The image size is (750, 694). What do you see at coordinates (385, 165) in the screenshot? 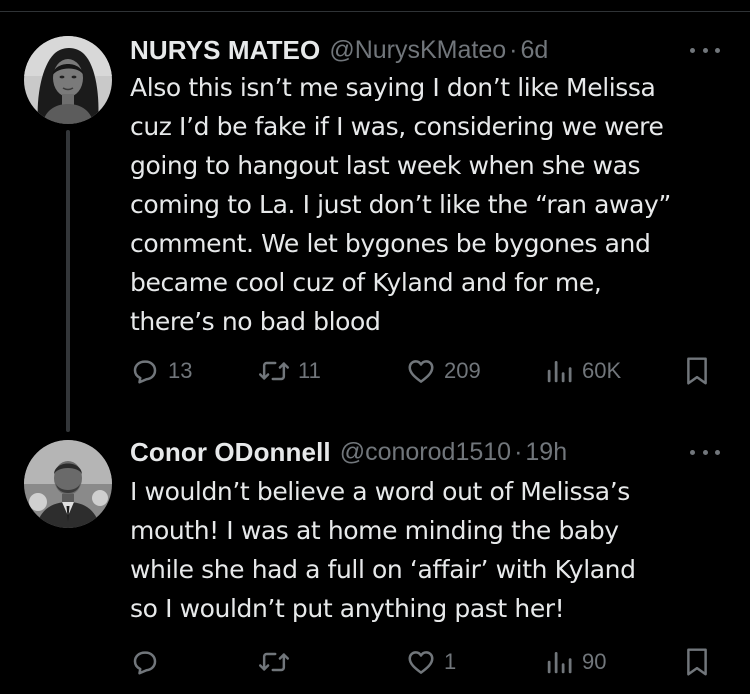
I see `tweet-text-line: going to hangout last week when she was` at bounding box center [385, 165].